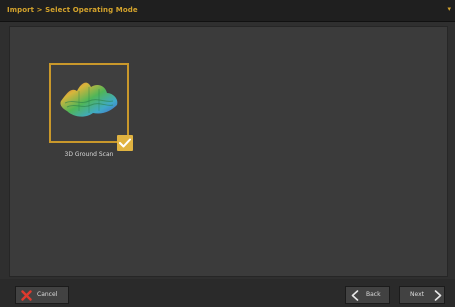  I want to click on mode-label-3d-ground-scan: 3D Ground Scan, so click(89, 154).